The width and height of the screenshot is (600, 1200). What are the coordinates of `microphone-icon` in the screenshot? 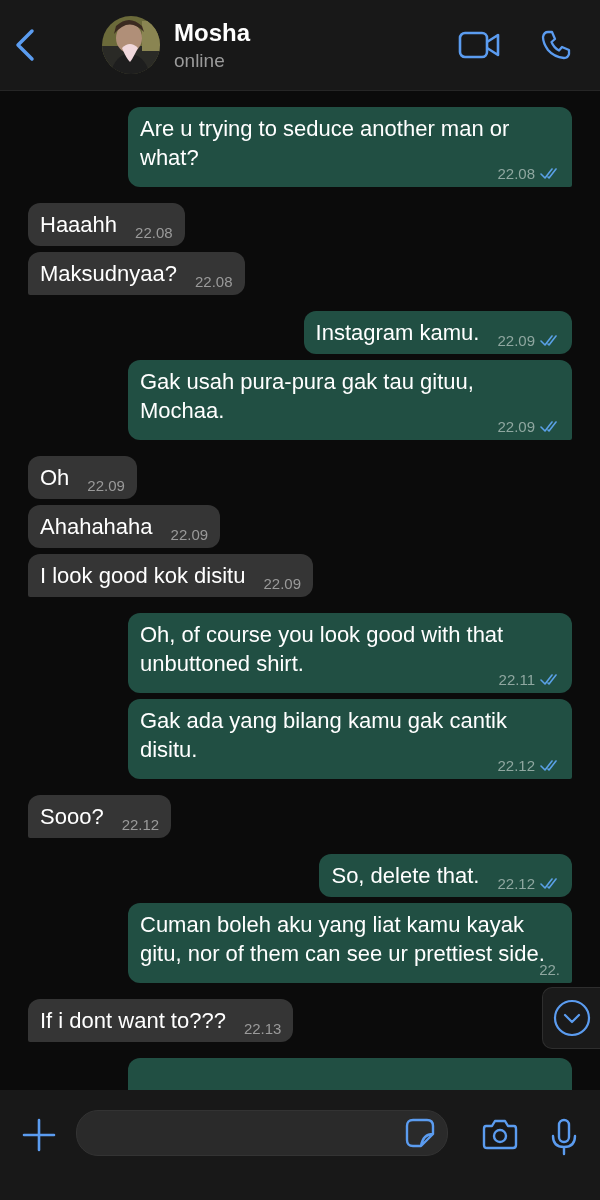 It's located at (564, 1137).